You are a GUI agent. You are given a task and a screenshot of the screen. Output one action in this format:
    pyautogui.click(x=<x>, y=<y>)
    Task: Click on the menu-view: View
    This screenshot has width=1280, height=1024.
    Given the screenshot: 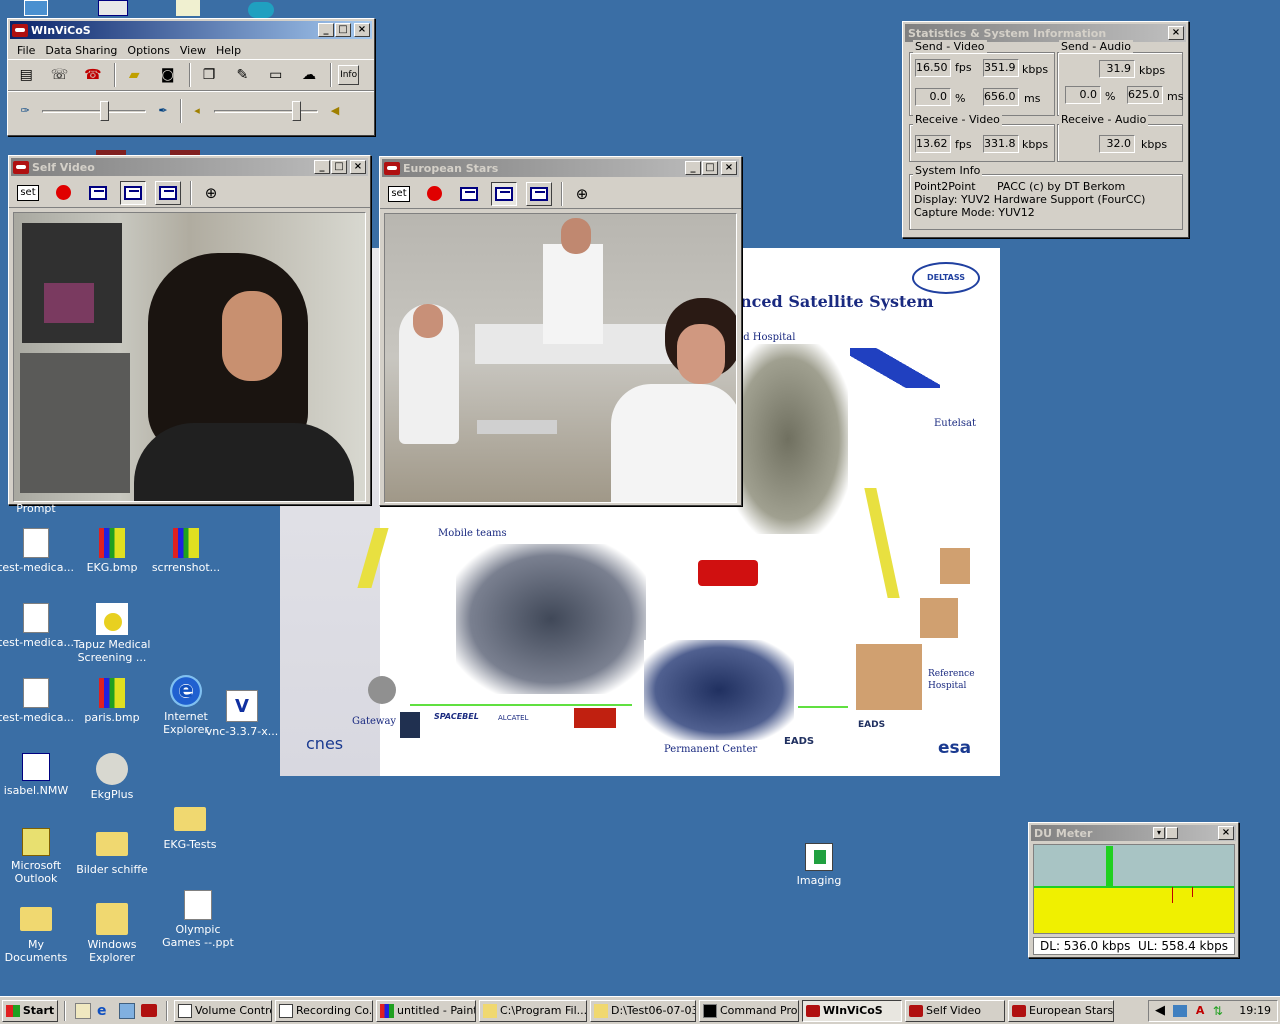 What is the action you would take?
    pyautogui.click(x=193, y=50)
    